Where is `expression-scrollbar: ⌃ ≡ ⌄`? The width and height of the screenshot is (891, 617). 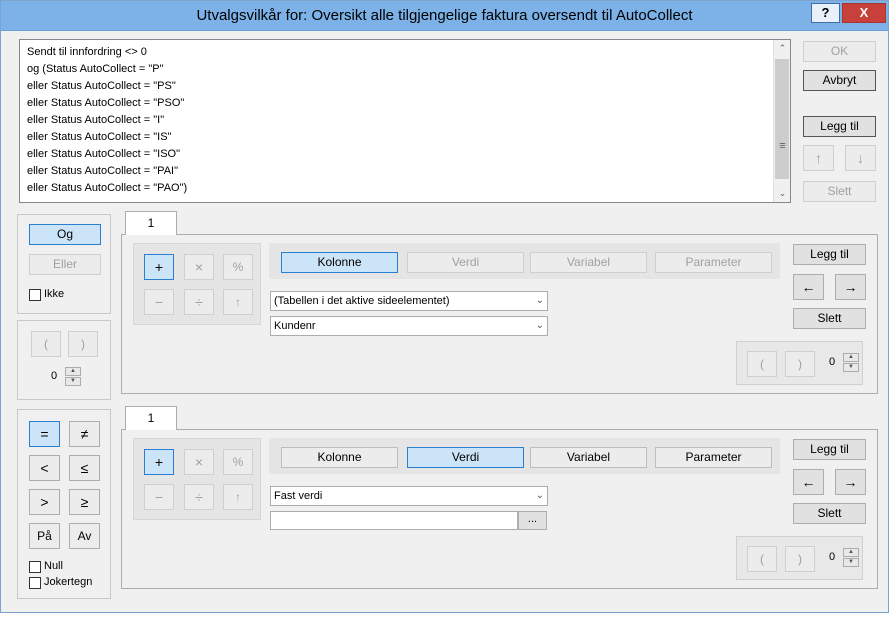
expression-scrollbar: ⌃ ≡ ⌄ is located at coordinates (781, 121).